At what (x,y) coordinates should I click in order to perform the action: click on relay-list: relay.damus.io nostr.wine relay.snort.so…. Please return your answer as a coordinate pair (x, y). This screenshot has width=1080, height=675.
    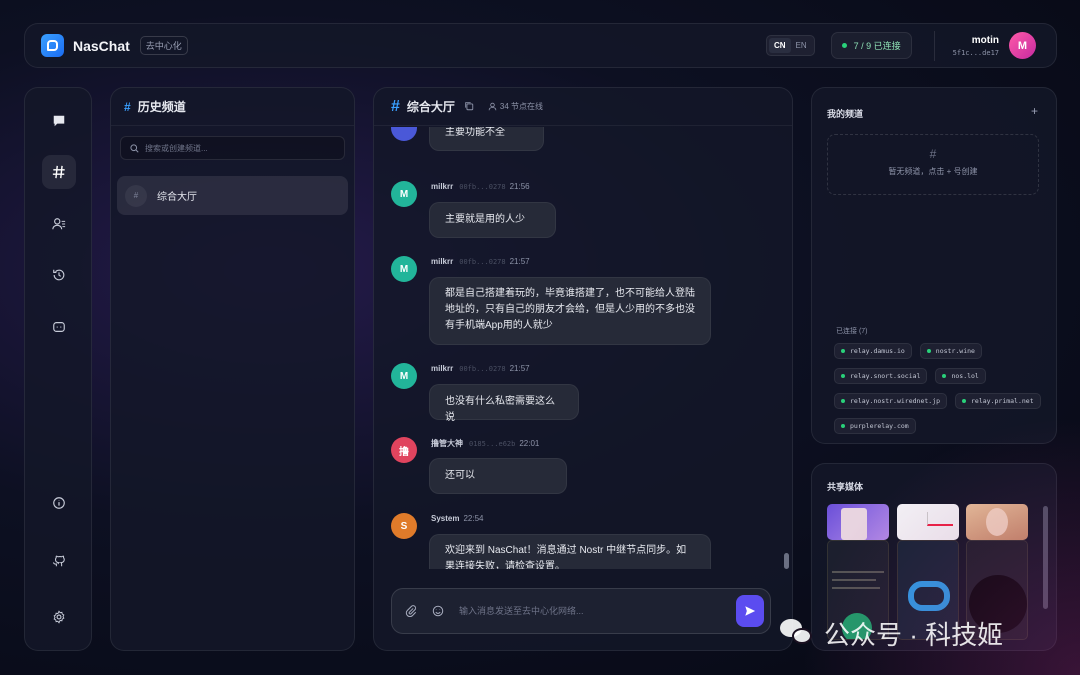
    Looking at the image, I should click on (939, 388).